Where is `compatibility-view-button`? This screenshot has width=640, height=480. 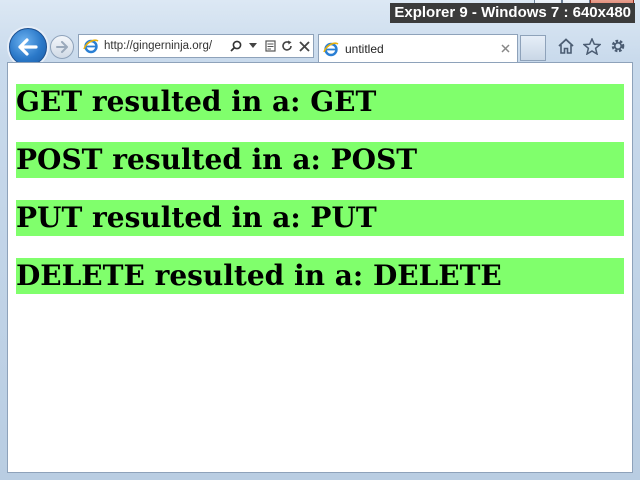
compatibility-view-button is located at coordinates (270, 46).